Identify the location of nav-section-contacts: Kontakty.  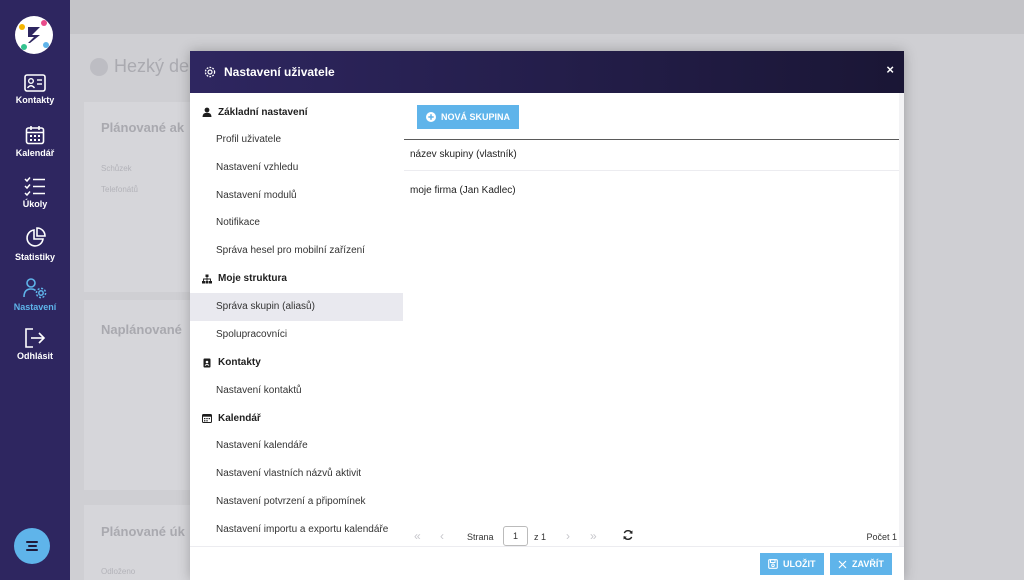
(297, 363).